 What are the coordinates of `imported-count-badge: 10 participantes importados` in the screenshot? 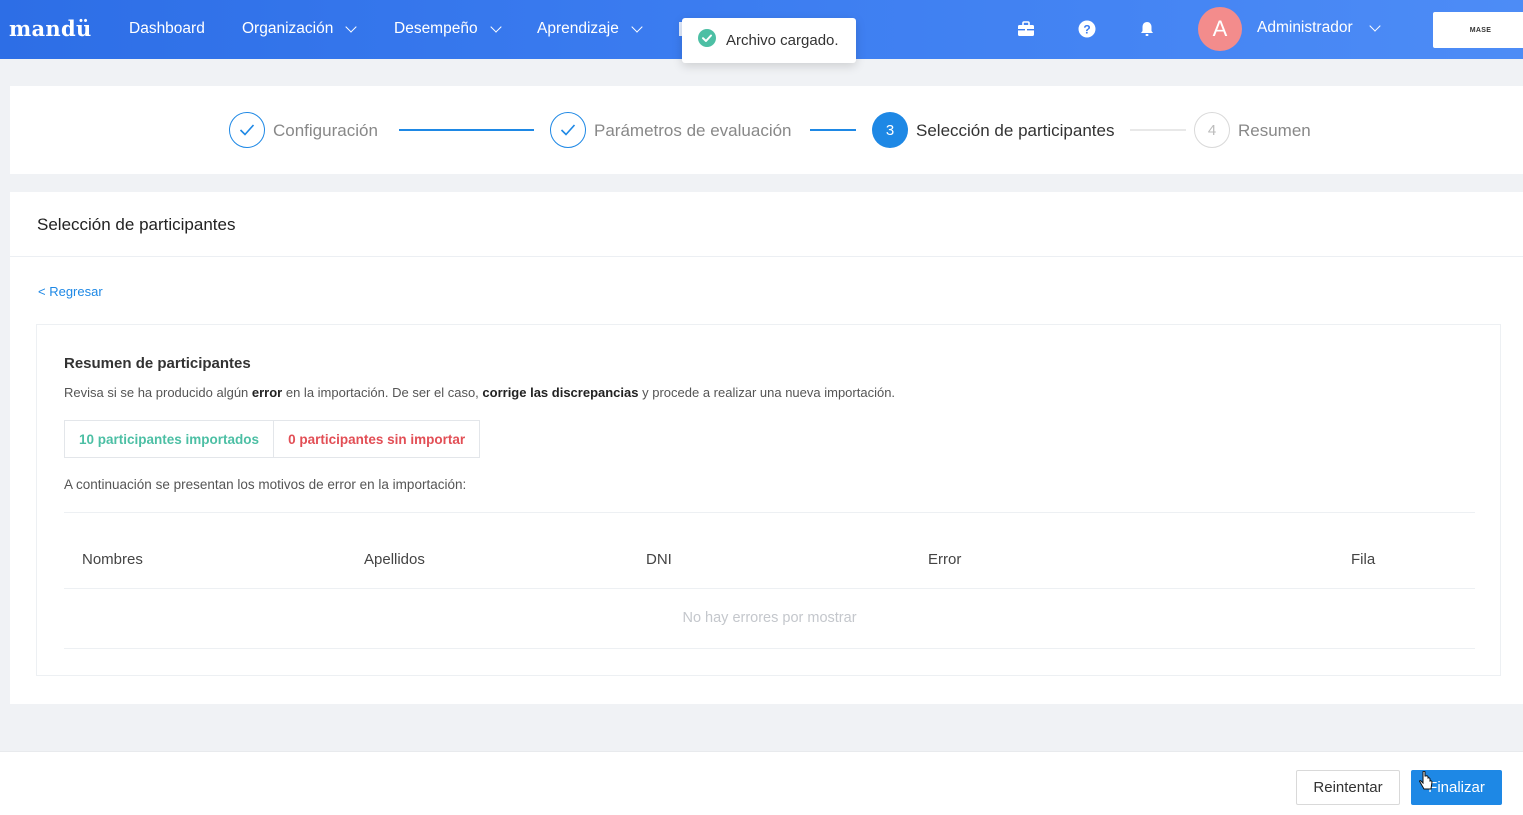 It's located at (169, 439).